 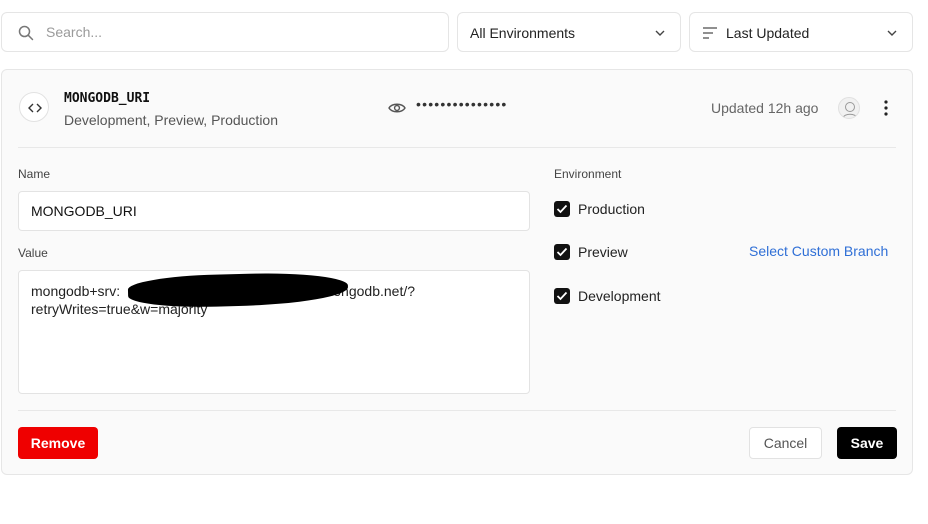 I want to click on environment-label: Environment, so click(x=588, y=174).